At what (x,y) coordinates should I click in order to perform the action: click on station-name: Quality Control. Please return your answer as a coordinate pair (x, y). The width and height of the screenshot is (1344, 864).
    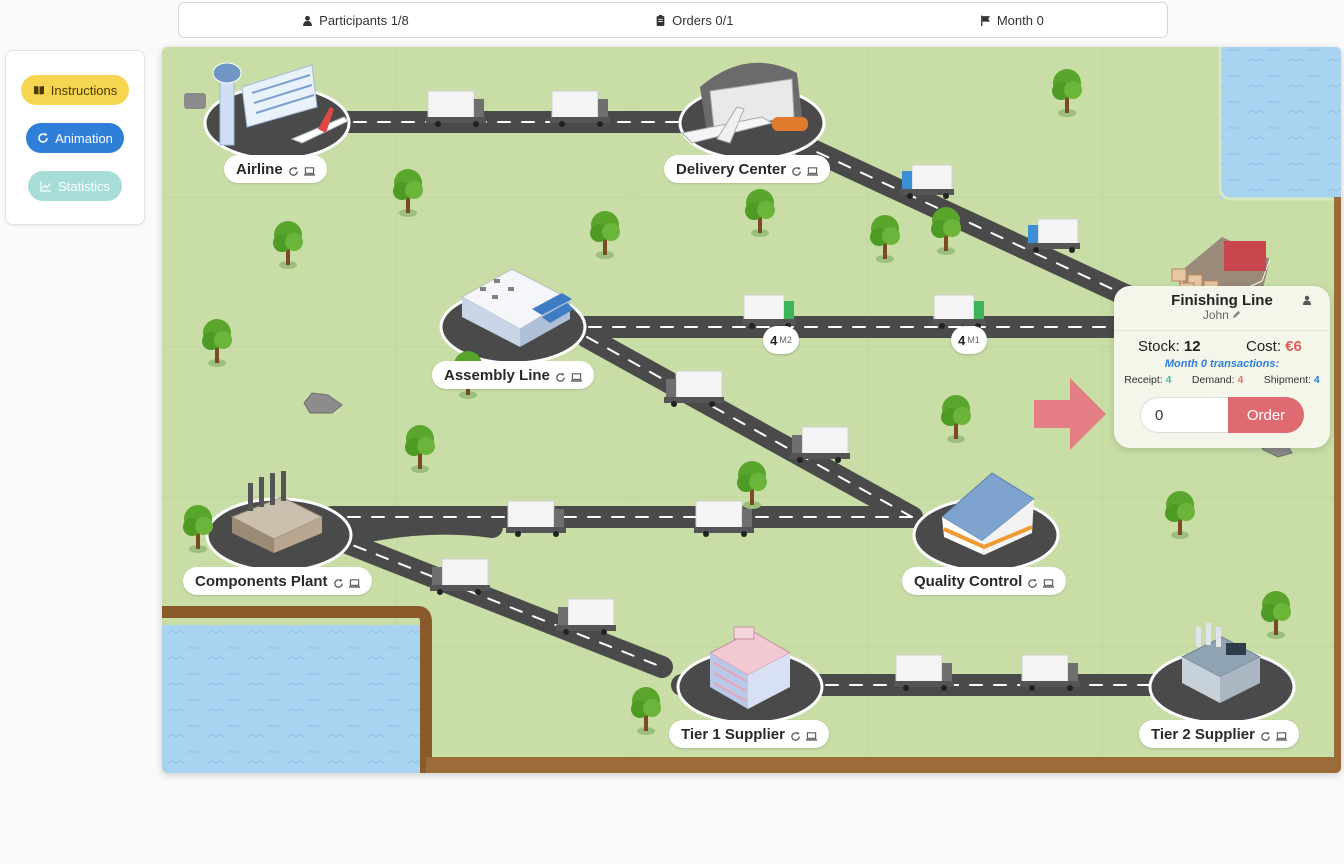
    Looking at the image, I should click on (968, 581).